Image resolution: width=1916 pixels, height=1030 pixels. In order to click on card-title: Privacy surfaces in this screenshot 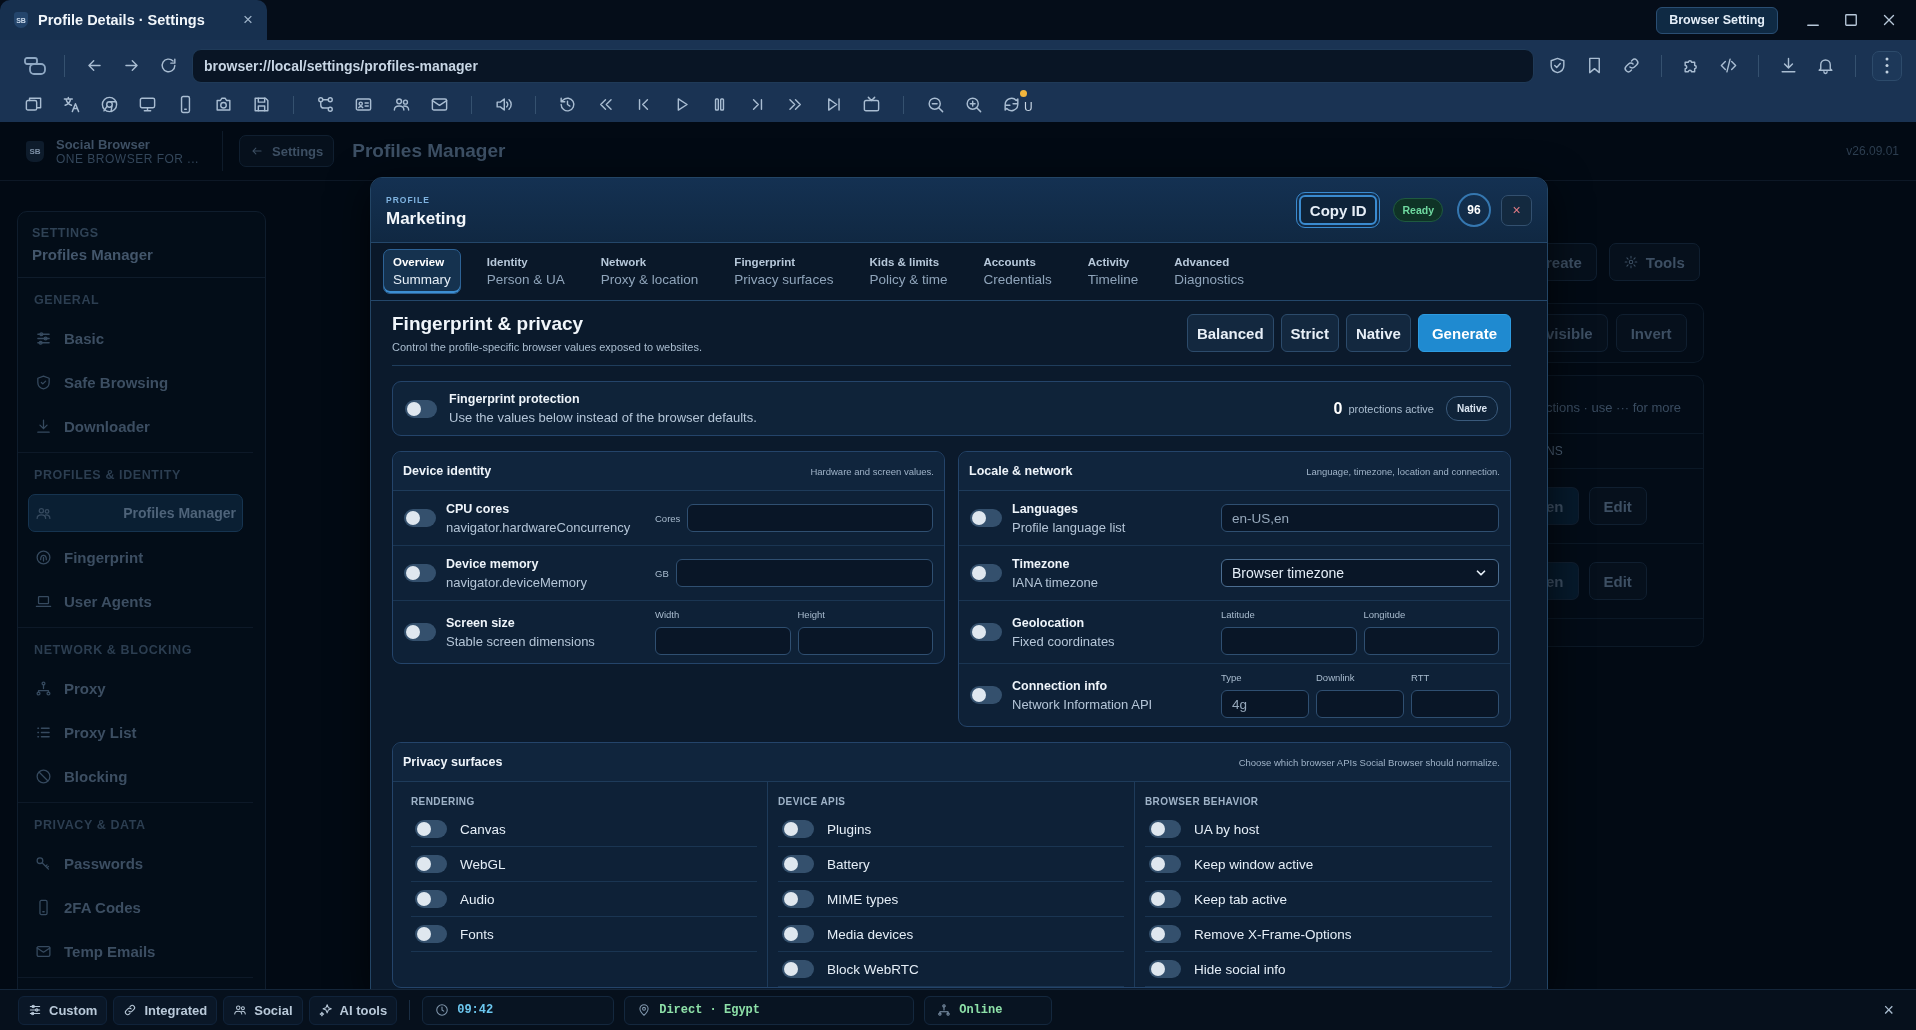, I will do `click(453, 762)`.